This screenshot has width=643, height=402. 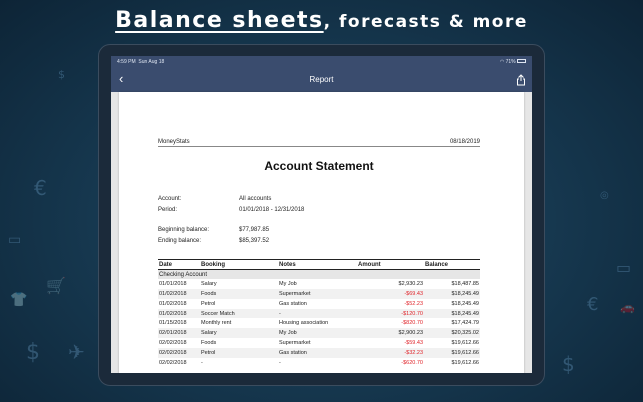 What do you see at coordinates (410, 284) in the screenshot?
I see `cell-amount: $2,930.23` at bounding box center [410, 284].